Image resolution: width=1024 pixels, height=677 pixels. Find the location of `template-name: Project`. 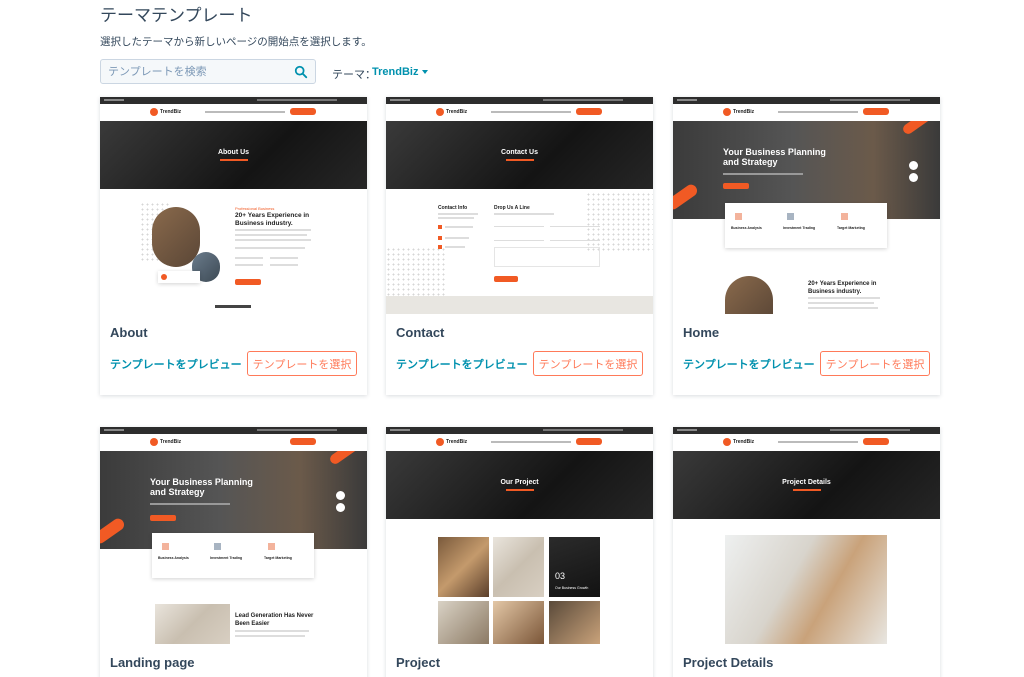

template-name: Project is located at coordinates (418, 662).